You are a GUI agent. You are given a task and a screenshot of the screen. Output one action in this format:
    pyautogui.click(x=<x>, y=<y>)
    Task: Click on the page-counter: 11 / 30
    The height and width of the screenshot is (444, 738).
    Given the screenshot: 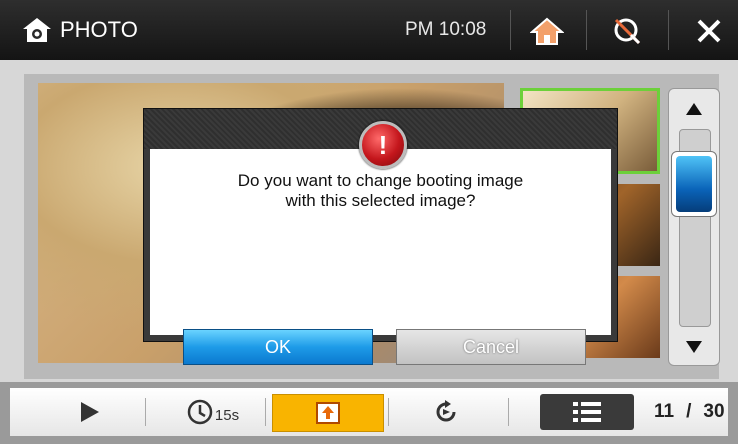 What is the action you would take?
    pyautogui.click(x=689, y=412)
    